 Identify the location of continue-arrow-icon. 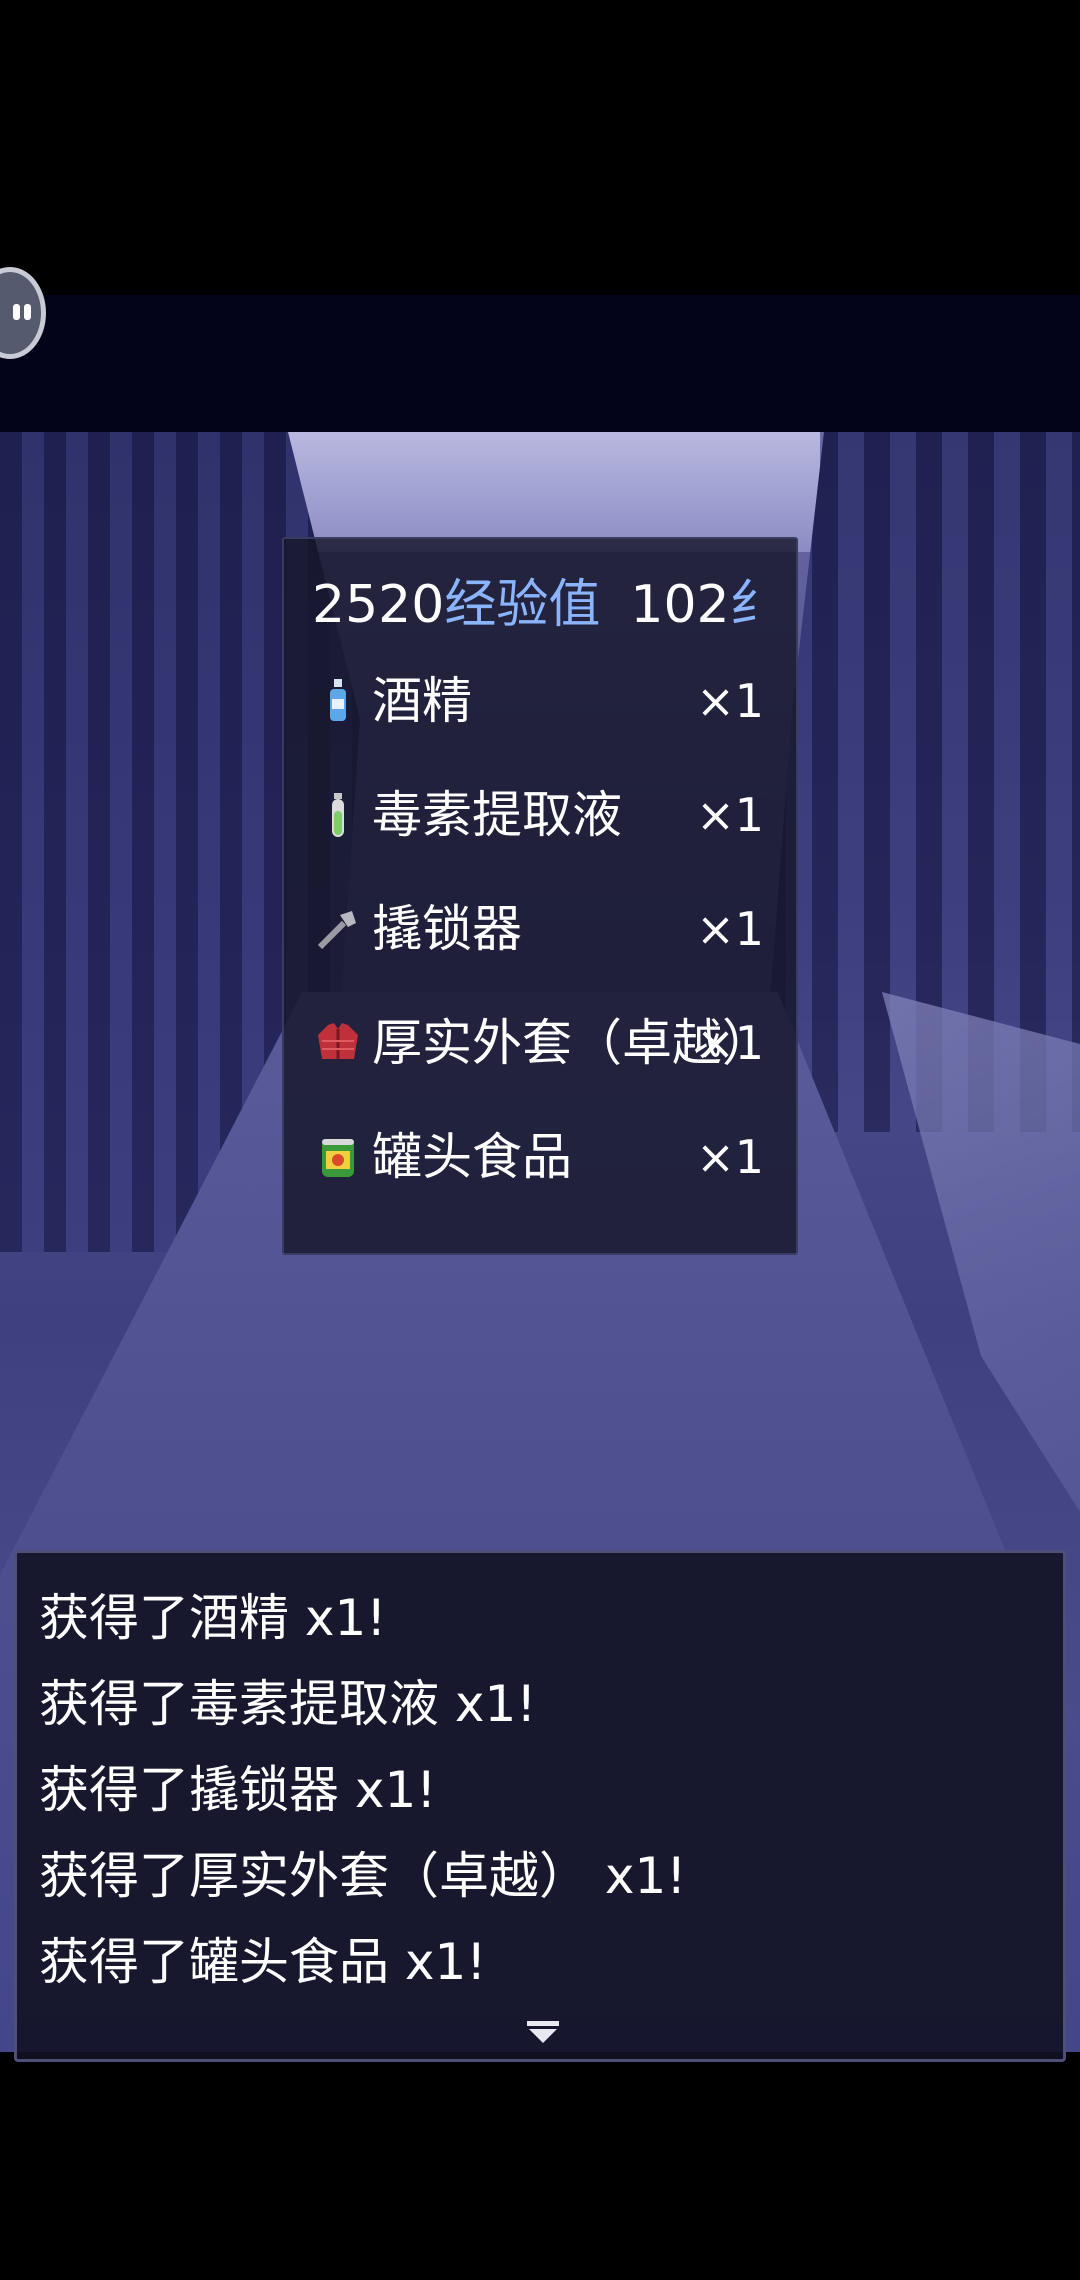
(543, 2036).